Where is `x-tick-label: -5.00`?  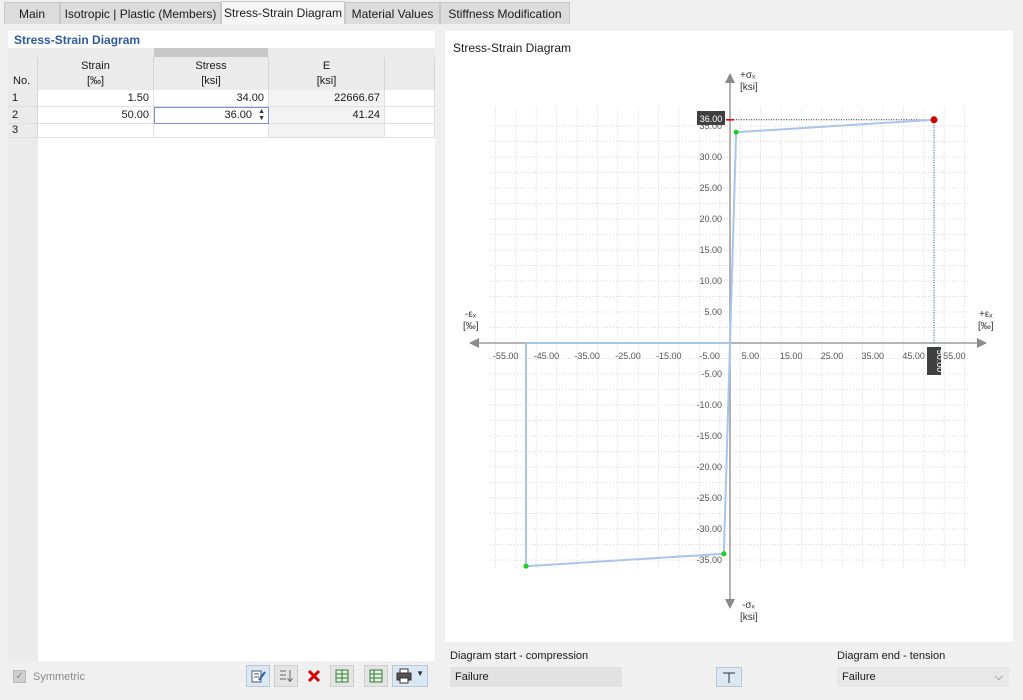
x-tick-label: -5.00 is located at coordinates (709, 356).